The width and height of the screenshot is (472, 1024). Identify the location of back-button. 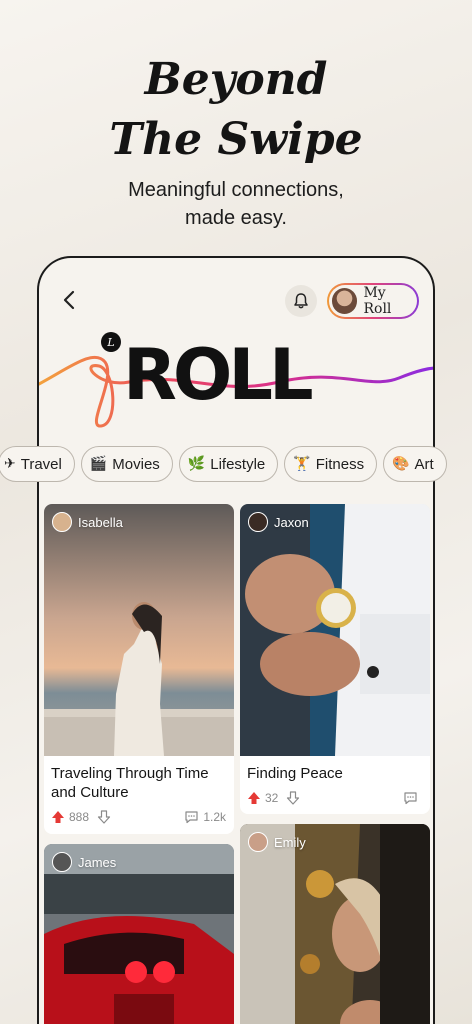
(69, 300).